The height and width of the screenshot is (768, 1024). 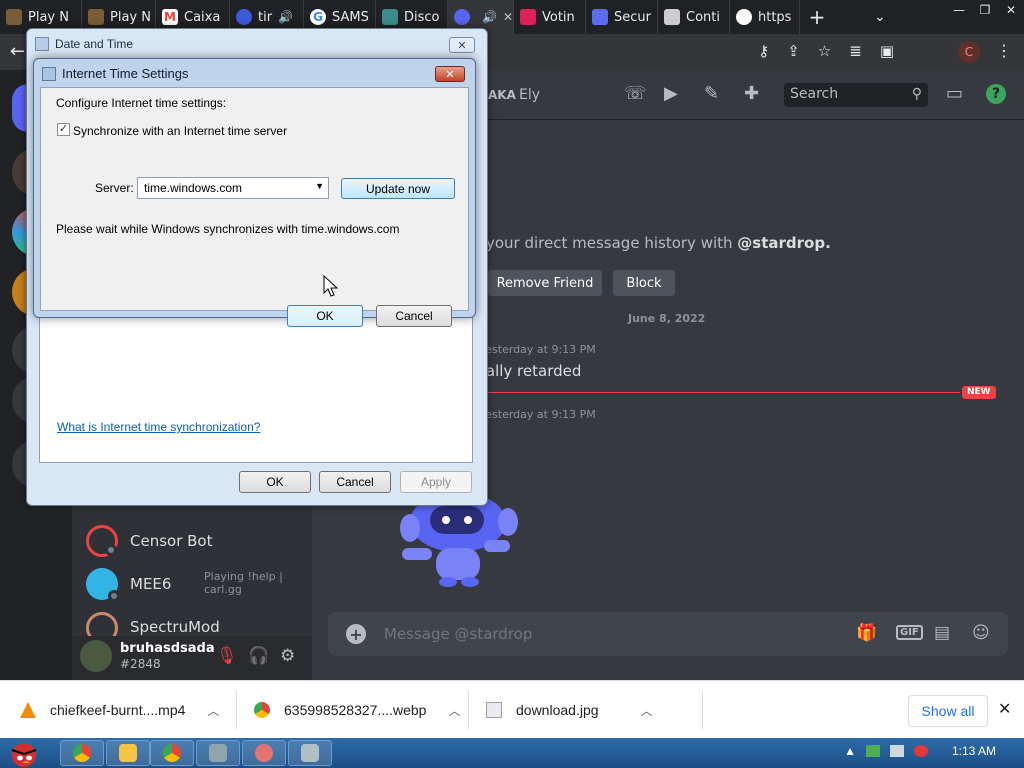 I want to click on browser-tab: https, so click(x=765, y=17).